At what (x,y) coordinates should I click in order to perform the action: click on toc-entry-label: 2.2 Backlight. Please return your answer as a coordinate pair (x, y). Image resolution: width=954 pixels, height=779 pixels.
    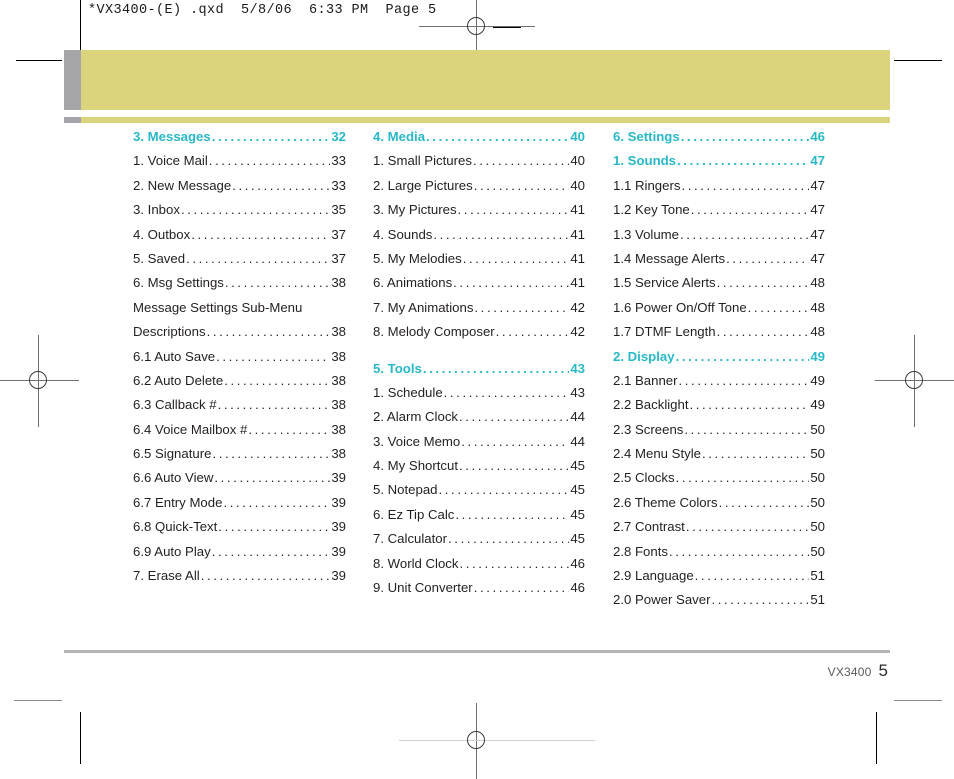
    Looking at the image, I should click on (651, 405).